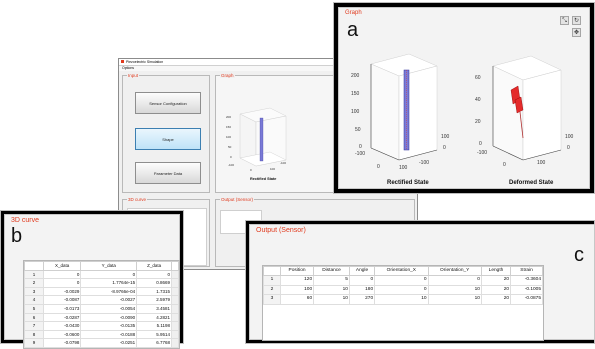 The image size is (595, 349). What do you see at coordinates (34, 308) in the screenshot?
I see `curve-row-header: 5` at bounding box center [34, 308].